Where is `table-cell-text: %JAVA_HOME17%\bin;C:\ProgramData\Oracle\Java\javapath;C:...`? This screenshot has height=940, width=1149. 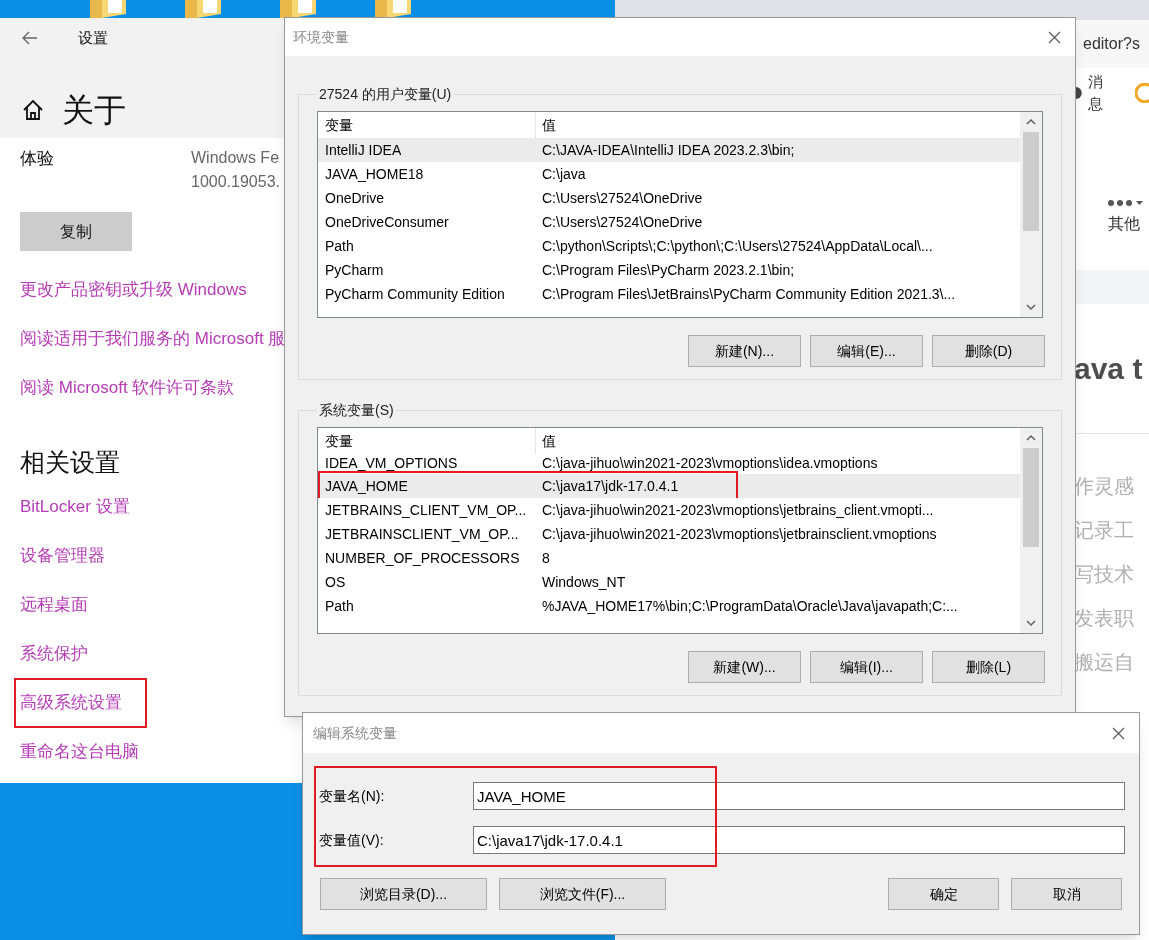
table-cell-text: %JAVA_HOME17%\bin;C:\ProgramData\Oracle\Java\javapath;C:... is located at coordinates (749, 606).